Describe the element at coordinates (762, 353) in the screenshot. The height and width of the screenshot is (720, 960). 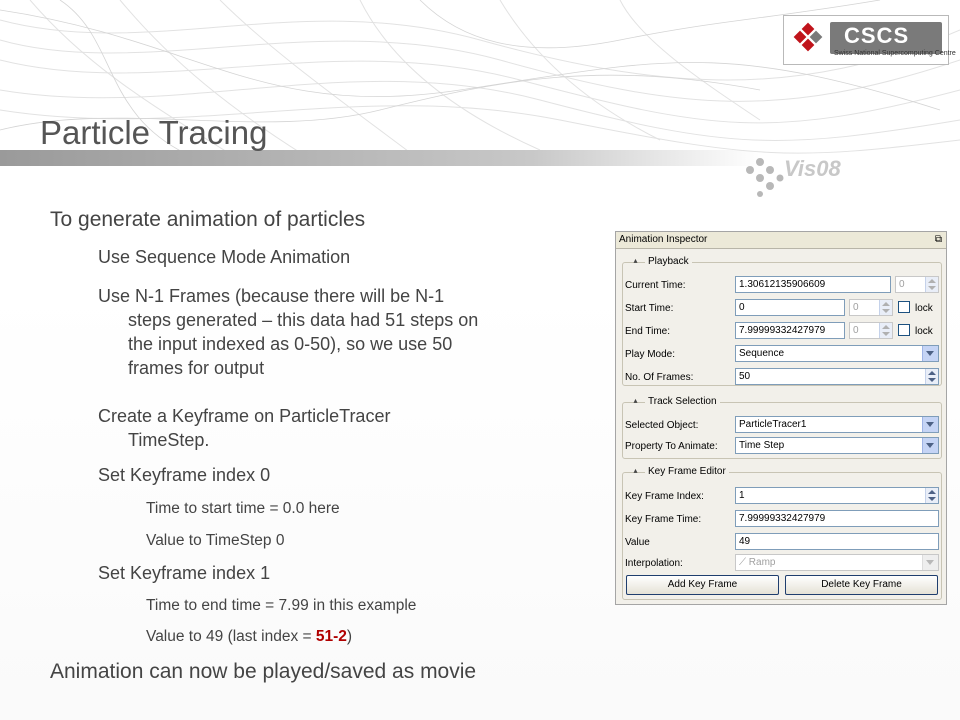
I see `play-mode-value: Sequence` at that location.